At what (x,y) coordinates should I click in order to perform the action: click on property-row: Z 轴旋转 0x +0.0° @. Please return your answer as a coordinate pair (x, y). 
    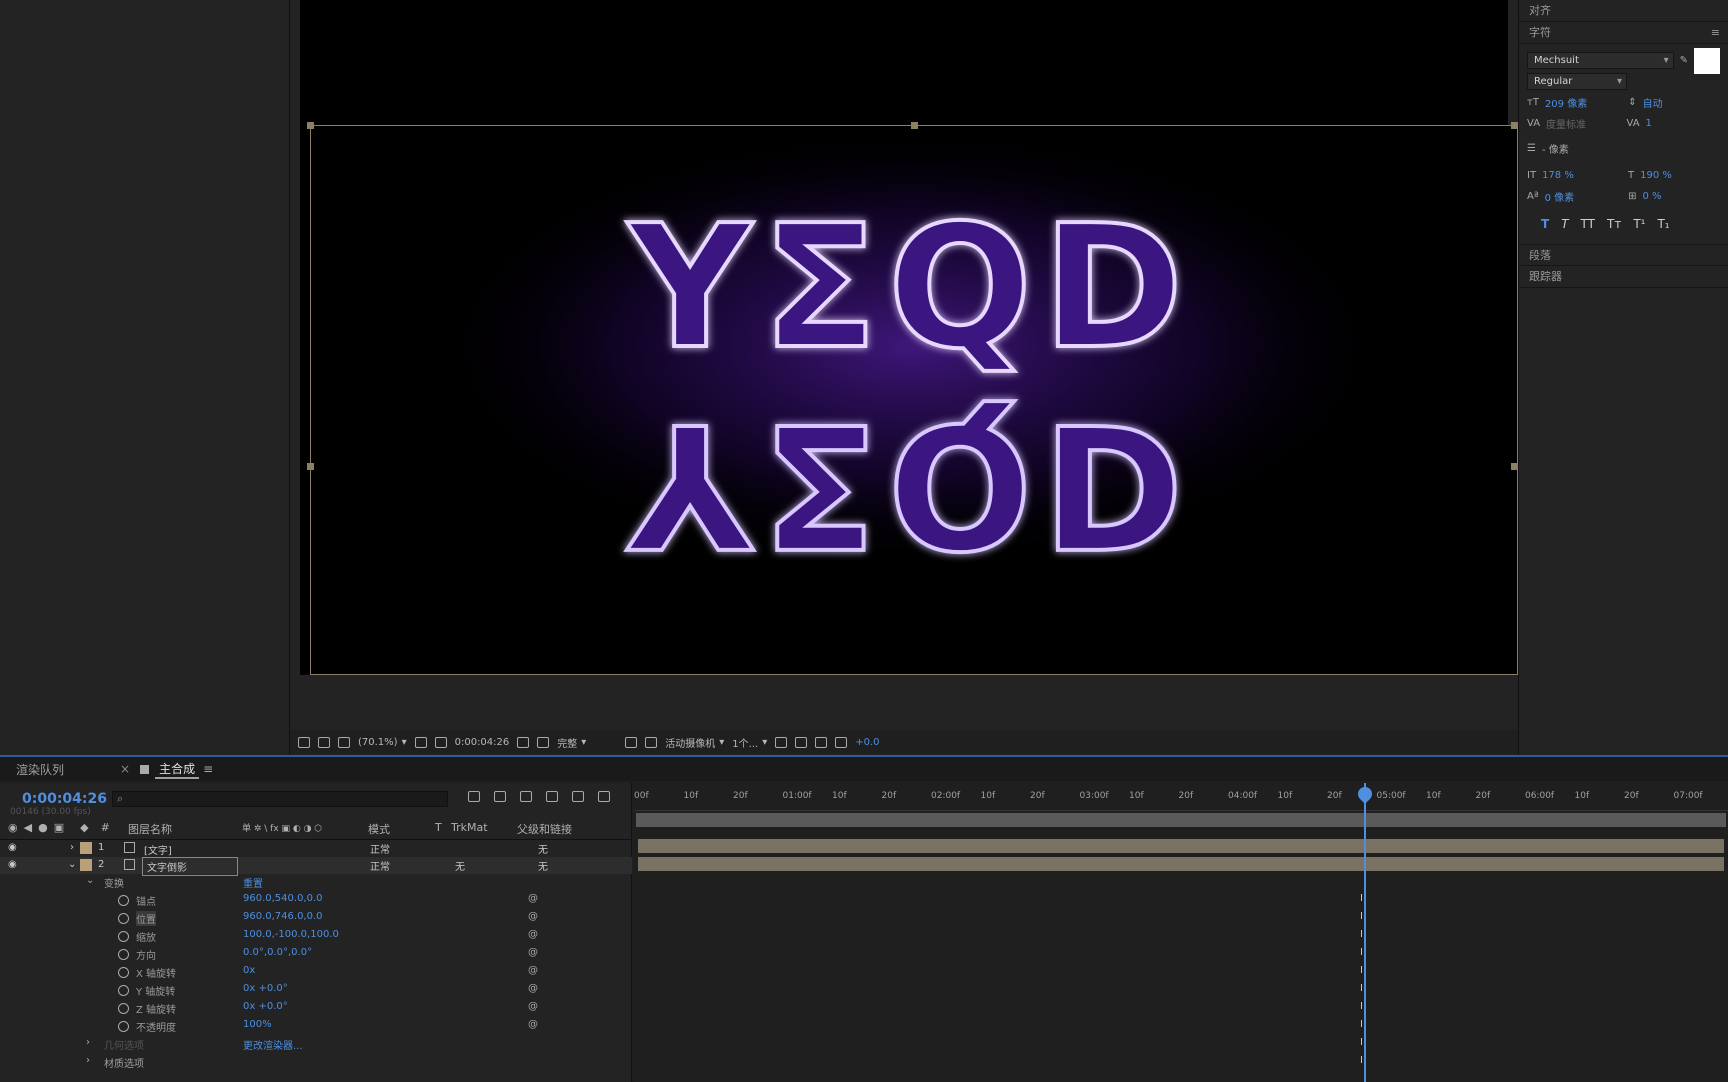
    Looking at the image, I should click on (316, 1010).